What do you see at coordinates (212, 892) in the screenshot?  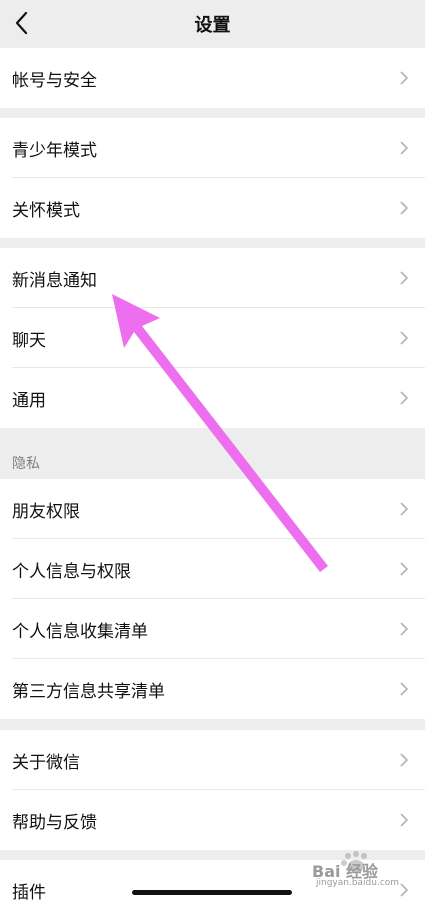 I see `home-indicator` at bounding box center [212, 892].